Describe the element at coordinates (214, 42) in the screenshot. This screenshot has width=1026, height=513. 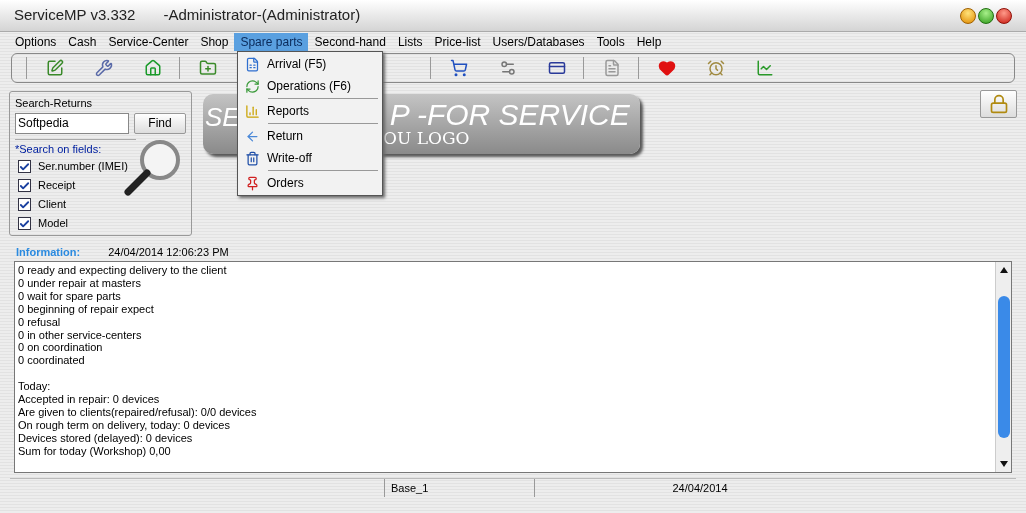
I see `menu-item: Shop` at that location.